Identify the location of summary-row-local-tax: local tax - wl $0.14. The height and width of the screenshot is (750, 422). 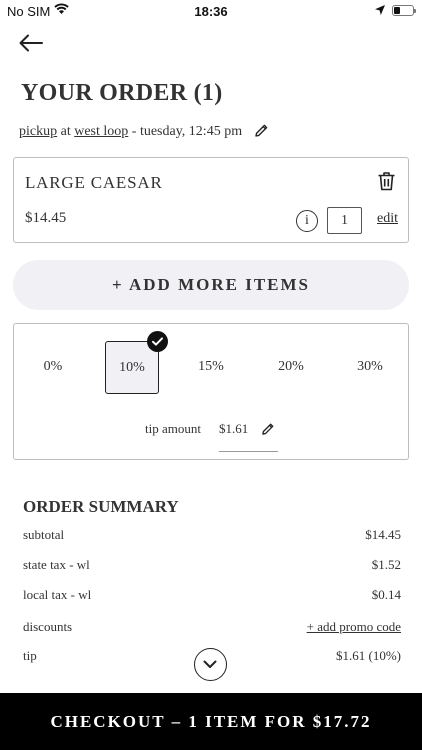
(212, 597).